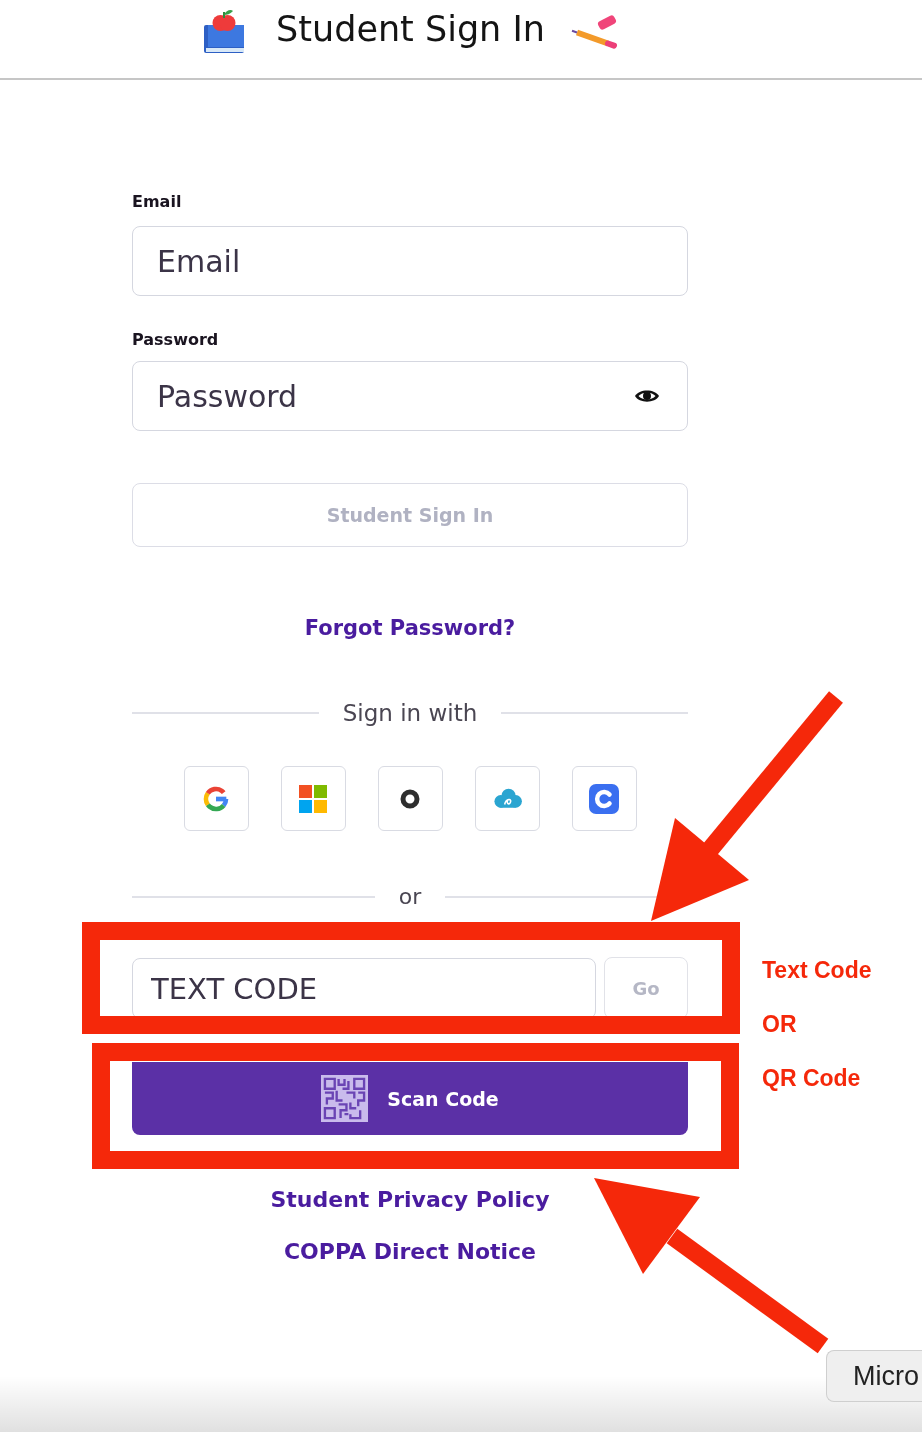 This screenshot has width=922, height=1432. What do you see at coordinates (811, 1078) in the screenshot?
I see `annotation-label: QR Code` at bounding box center [811, 1078].